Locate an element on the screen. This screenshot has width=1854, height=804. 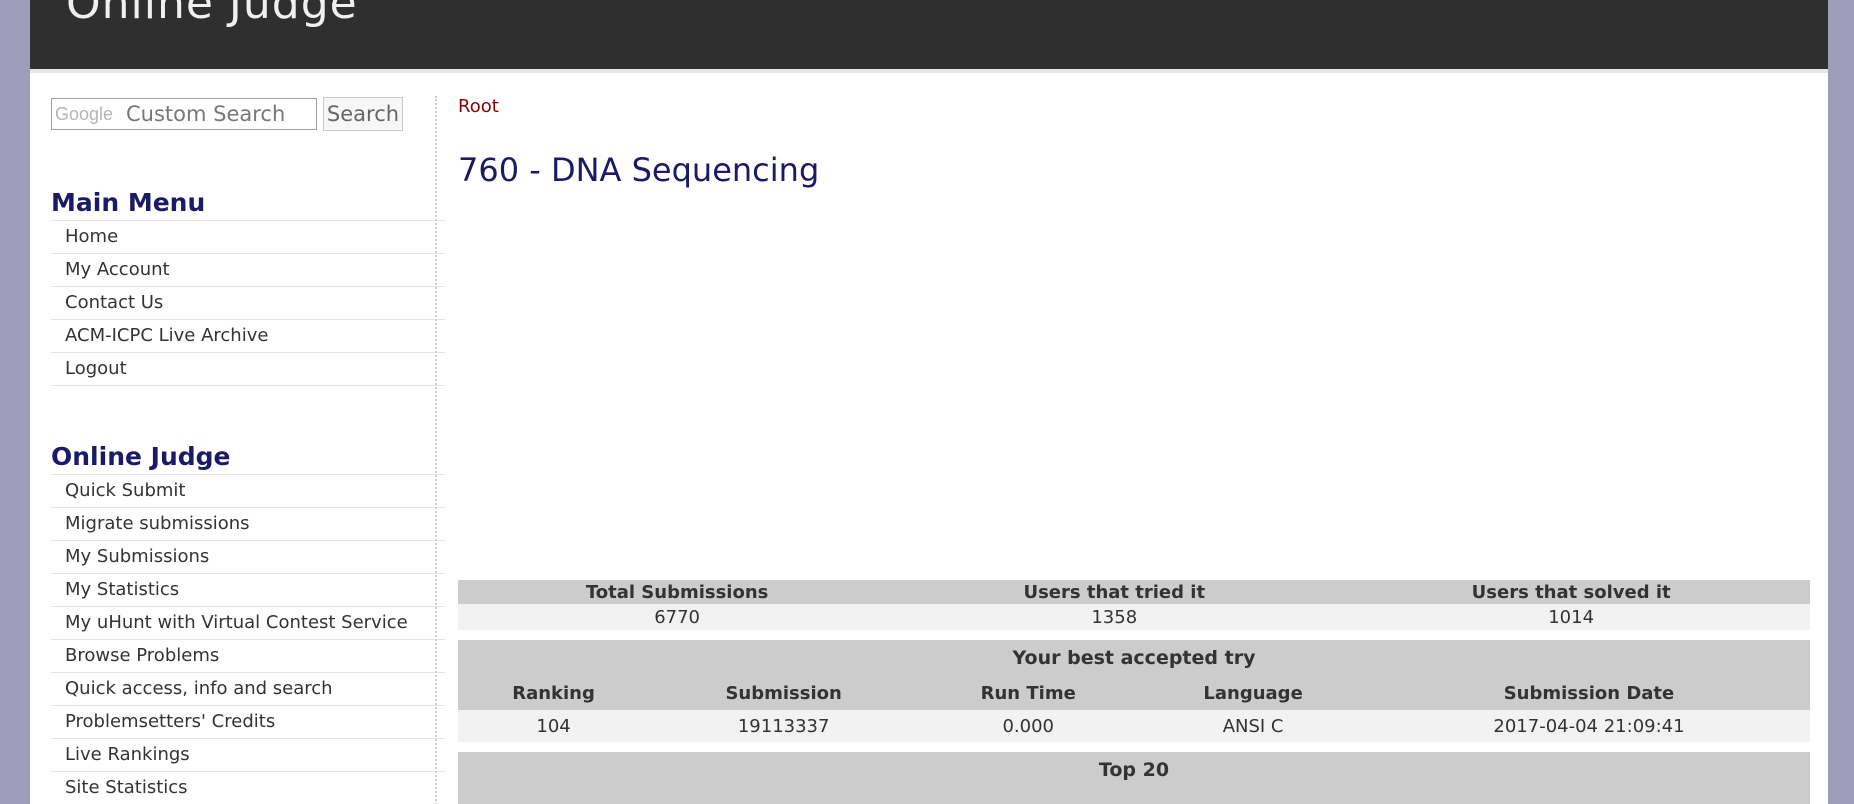
menu-item-migrate-submissions: Migrate submissions is located at coordinates (248, 524).